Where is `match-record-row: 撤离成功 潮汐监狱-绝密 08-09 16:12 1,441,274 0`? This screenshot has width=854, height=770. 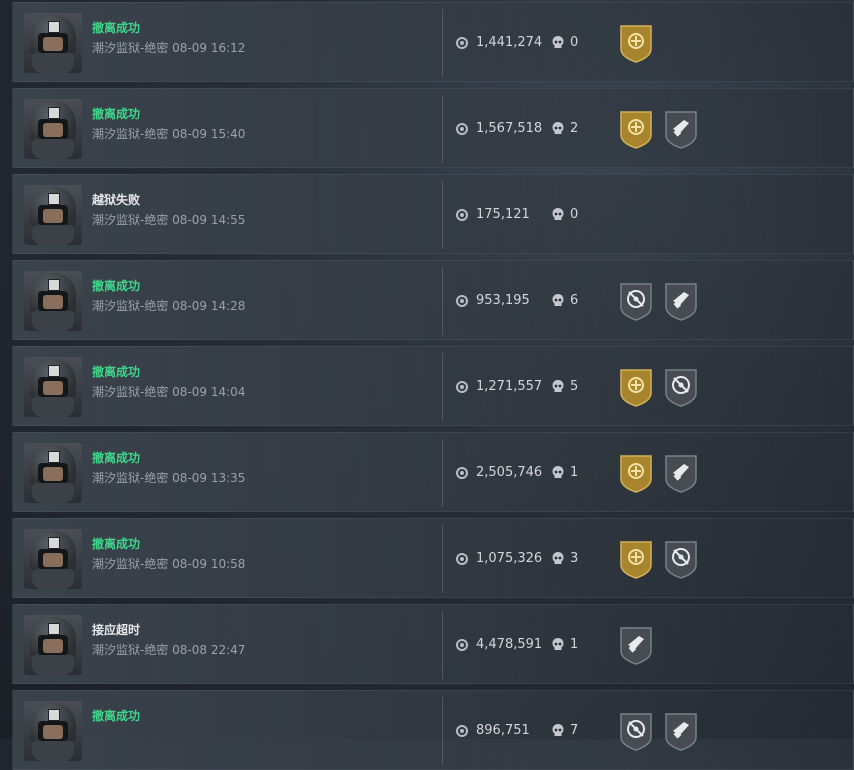
match-record-row: 撤离成功 潮汐监狱-绝密 08-09 16:12 1,441,274 0 is located at coordinates (433, 42).